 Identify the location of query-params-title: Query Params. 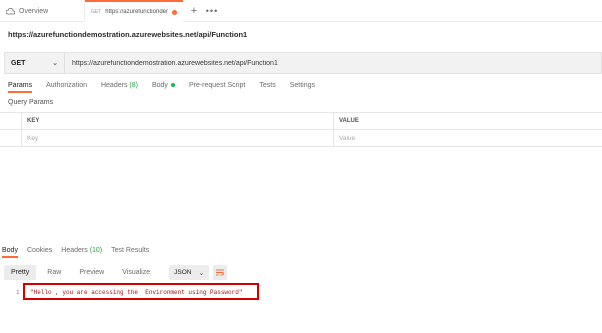
(31, 102).